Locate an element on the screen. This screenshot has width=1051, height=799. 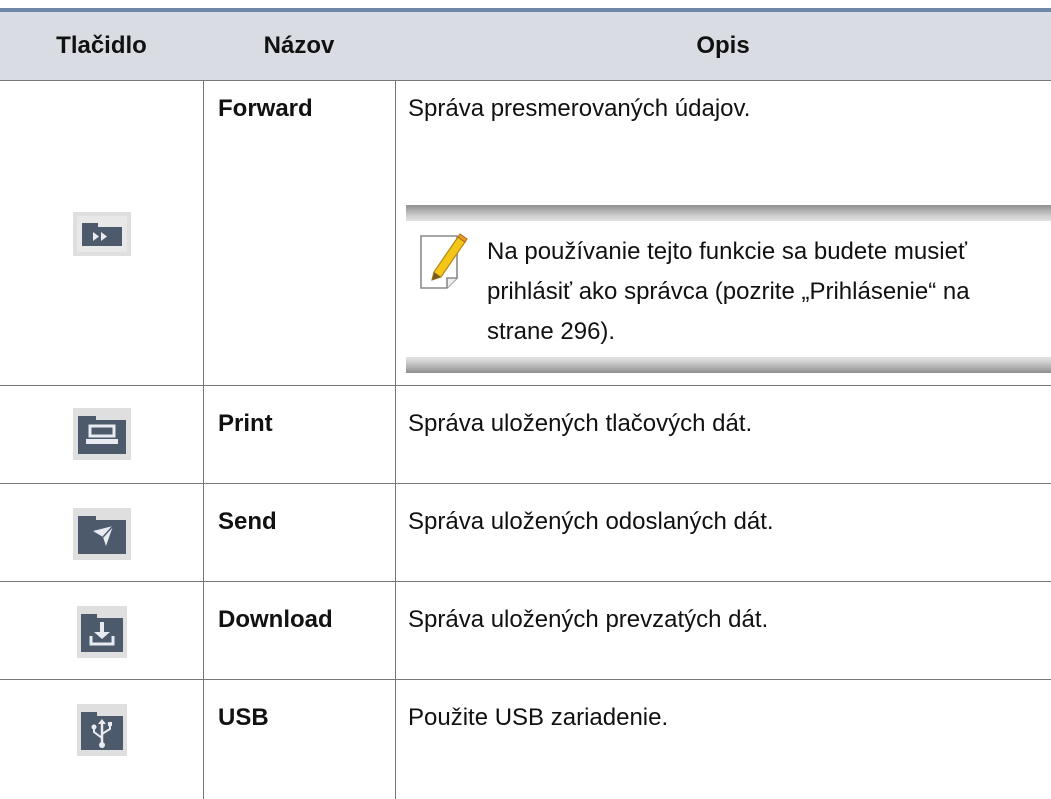
row-name: USB is located at coordinates (243, 717).